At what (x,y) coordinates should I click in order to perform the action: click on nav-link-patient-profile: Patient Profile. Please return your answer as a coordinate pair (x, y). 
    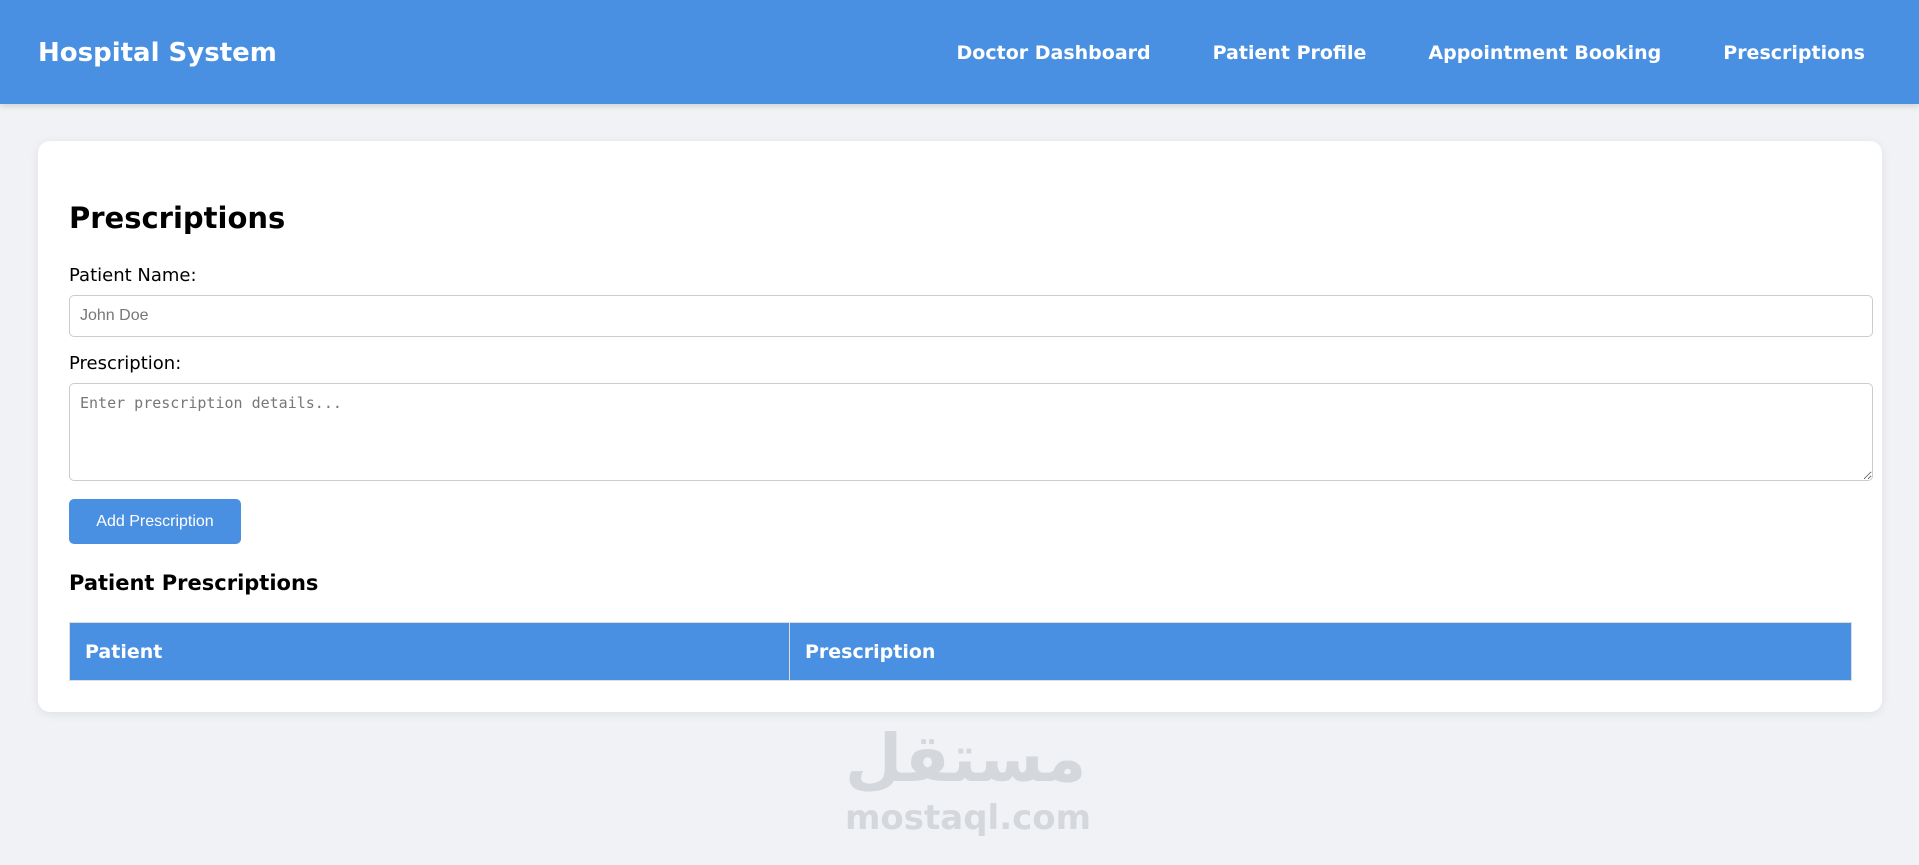
    Looking at the image, I should click on (1290, 53).